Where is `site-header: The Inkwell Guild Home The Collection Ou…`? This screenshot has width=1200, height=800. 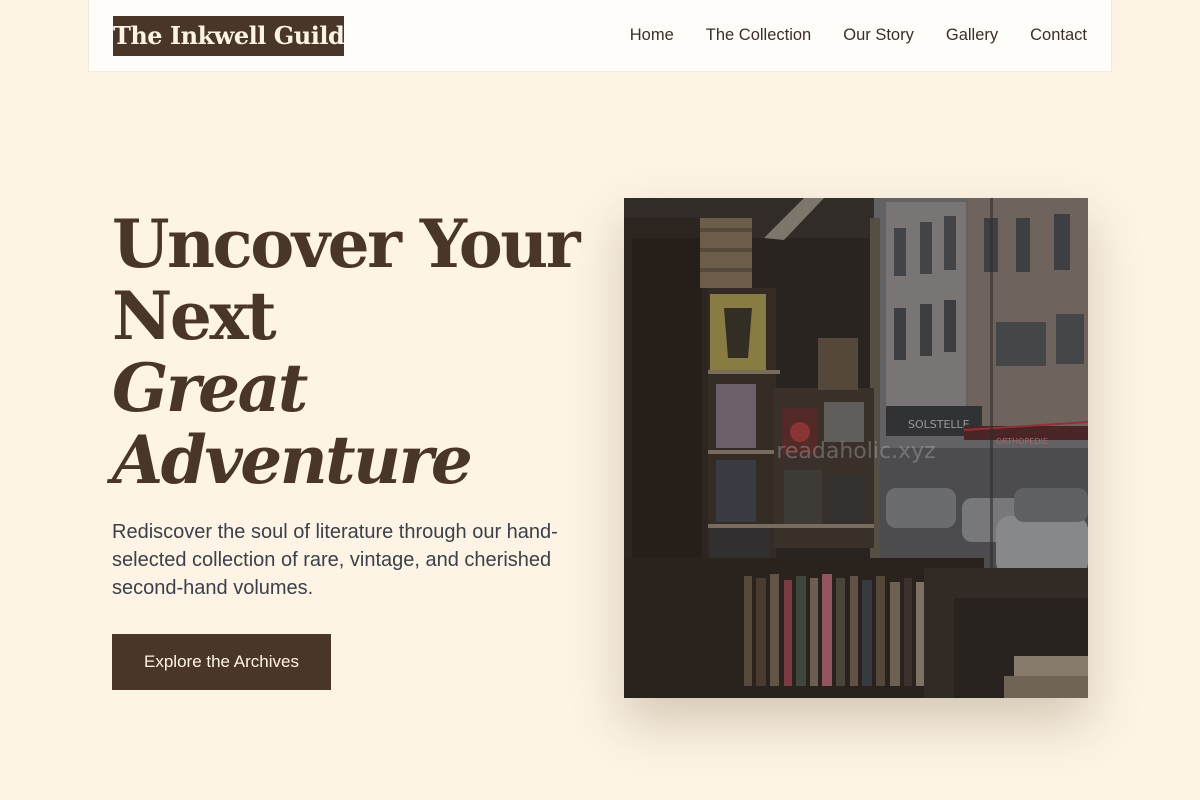 site-header: The Inkwell Guild Home The Collection Ou… is located at coordinates (600, 36).